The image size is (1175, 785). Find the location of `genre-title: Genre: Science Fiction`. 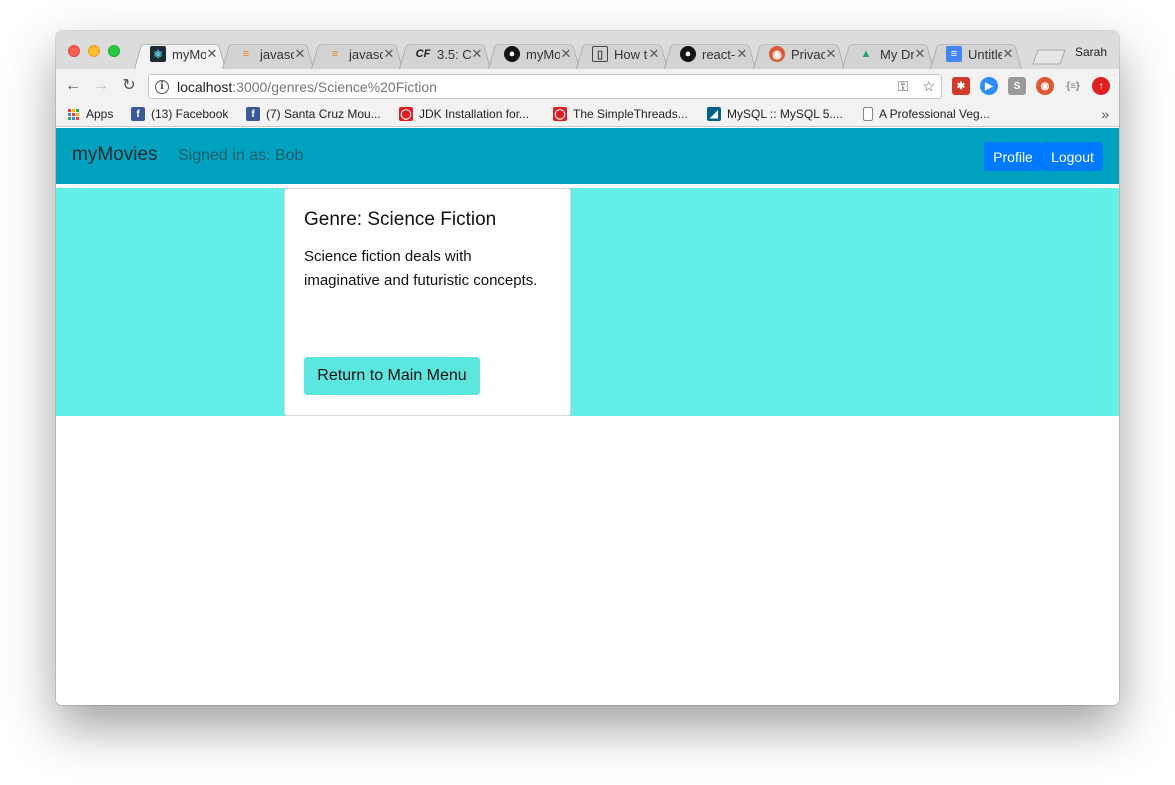

genre-title: Genre: Science Fiction is located at coordinates (400, 219).